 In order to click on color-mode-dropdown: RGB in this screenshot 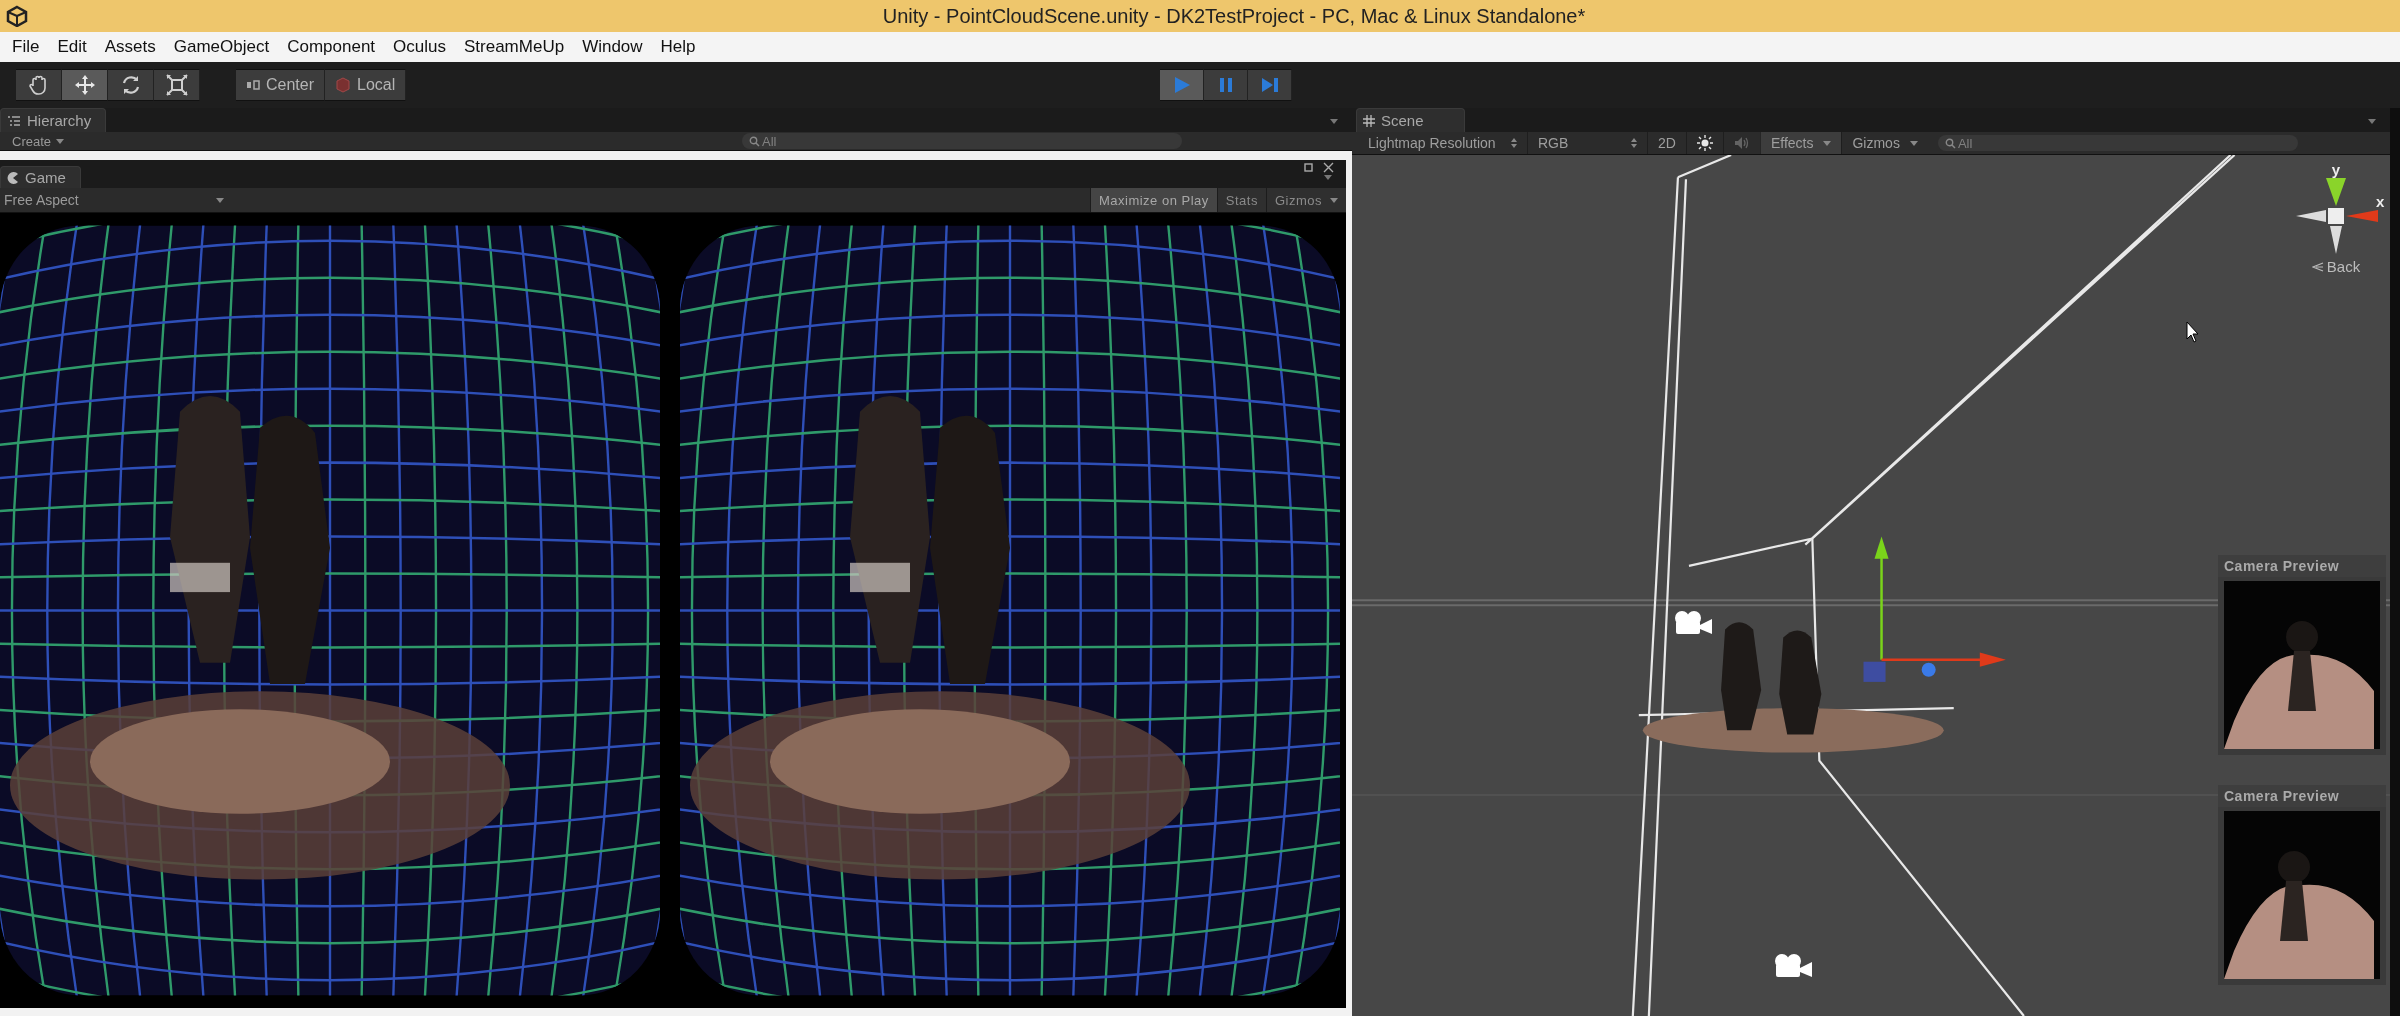, I will do `click(1588, 143)`.